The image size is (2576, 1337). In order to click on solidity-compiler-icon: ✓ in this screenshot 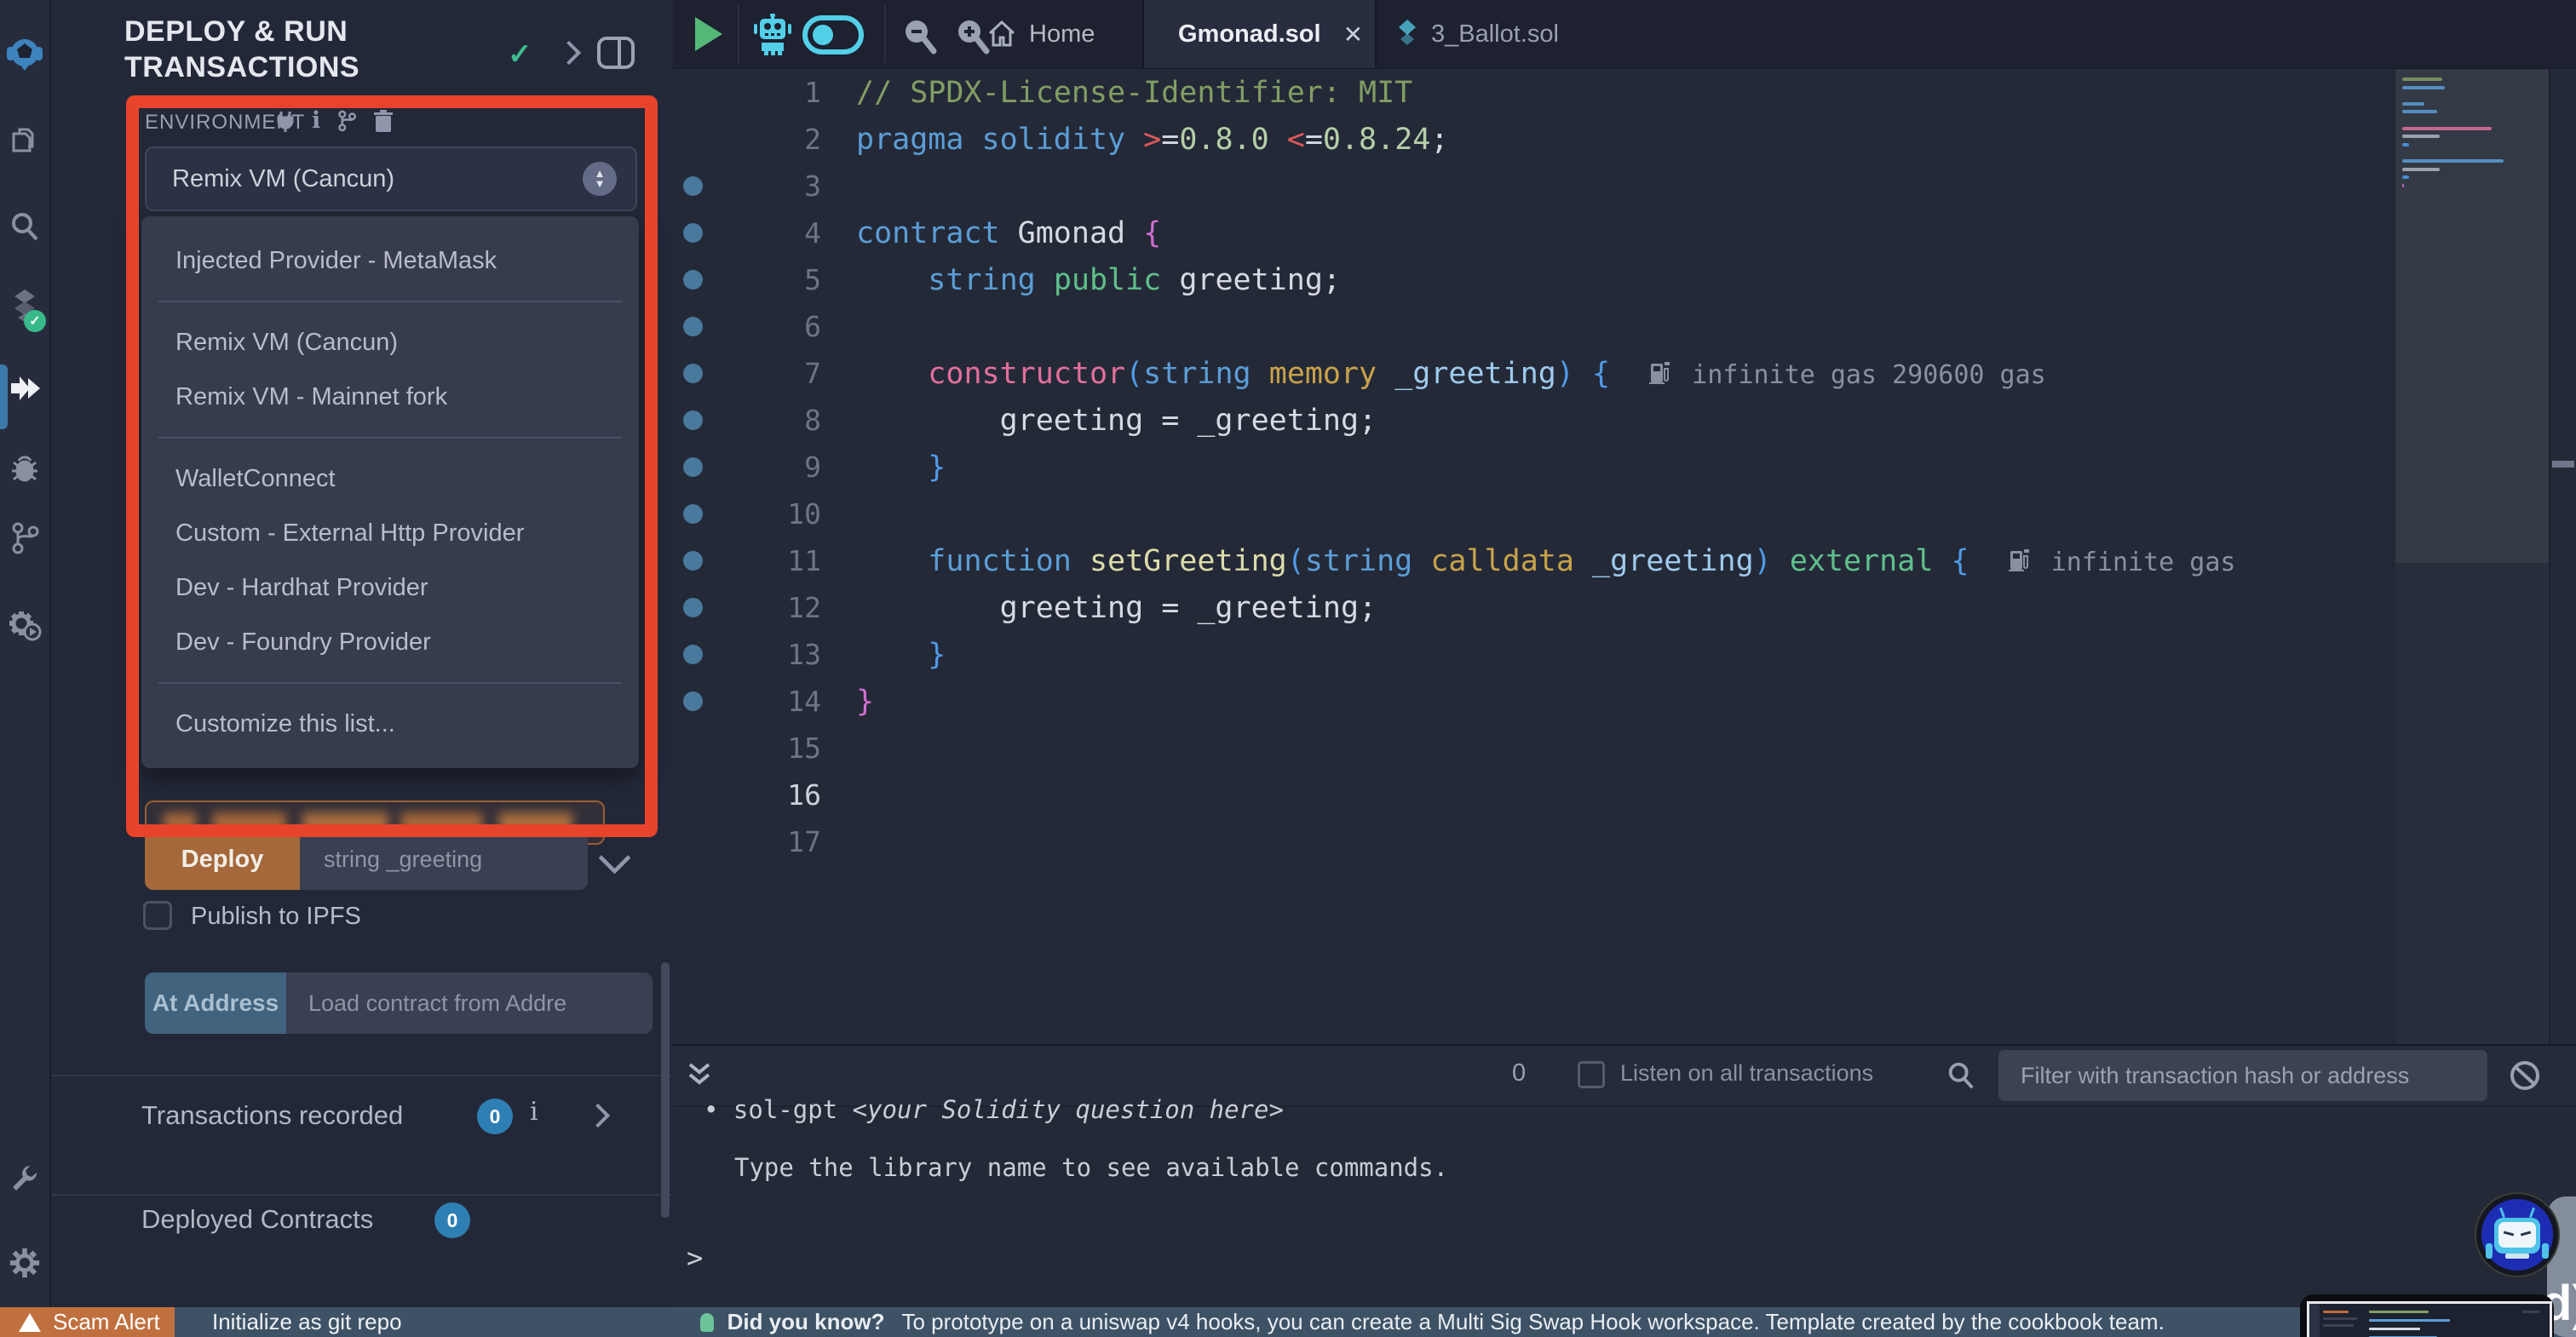, I will do `click(25, 308)`.